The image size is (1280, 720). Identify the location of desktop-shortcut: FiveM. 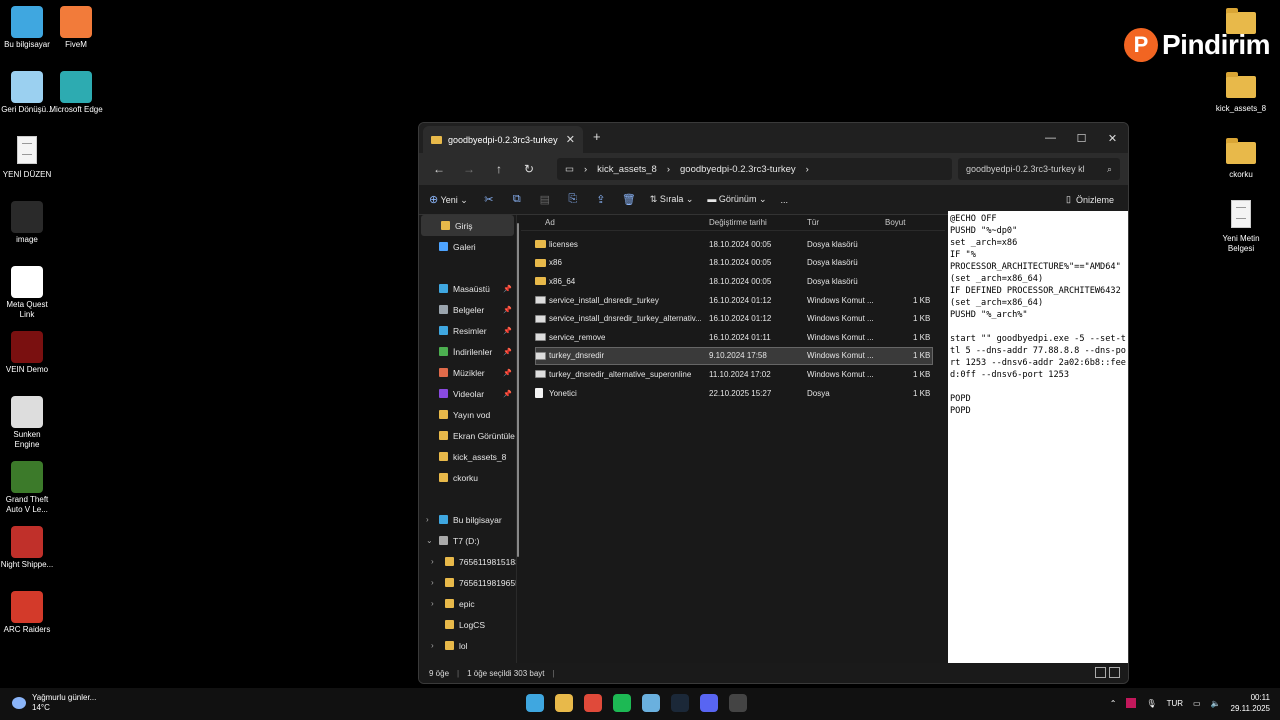
(76, 28).